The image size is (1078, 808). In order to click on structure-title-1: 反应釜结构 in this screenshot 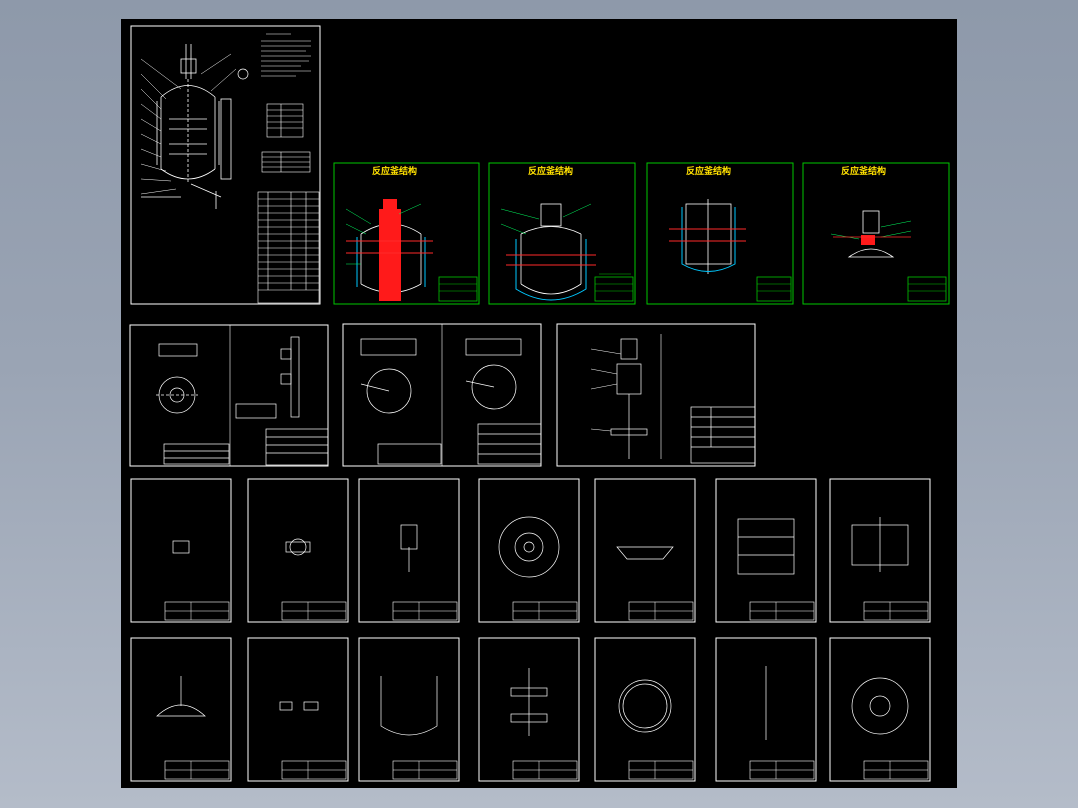, I will do `click(395, 172)`.